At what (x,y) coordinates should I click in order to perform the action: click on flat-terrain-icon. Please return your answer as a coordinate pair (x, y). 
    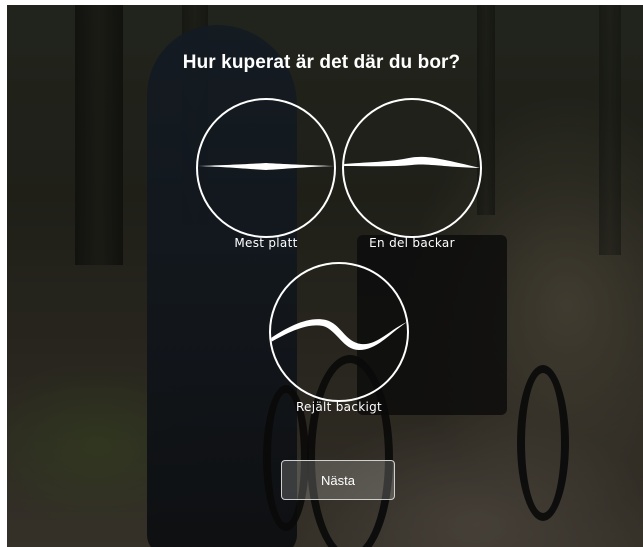
    Looking at the image, I should click on (266, 168).